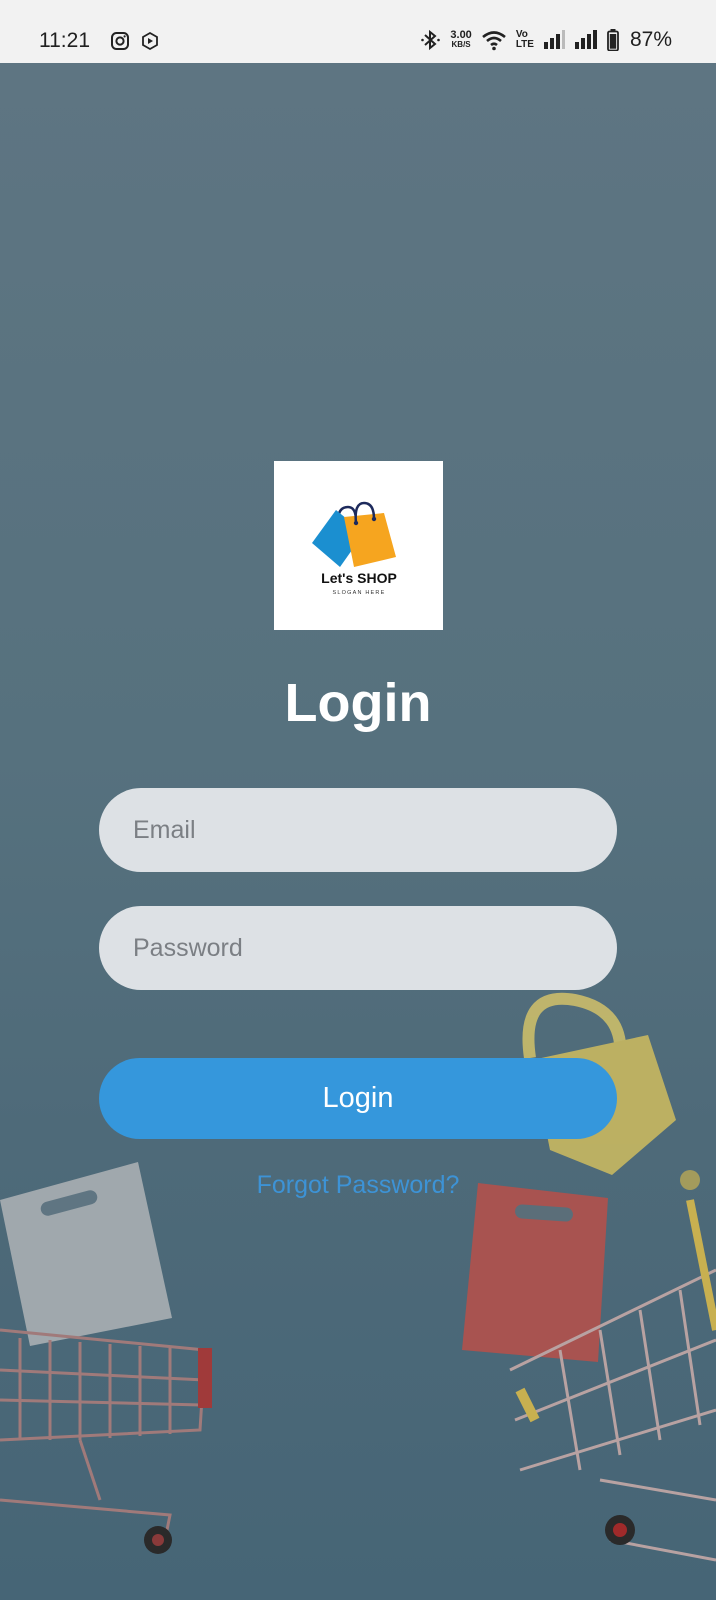 This screenshot has width=716, height=1600. Describe the element at coordinates (106, 1441) in the screenshot. I see `left-cart-decoration` at that location.